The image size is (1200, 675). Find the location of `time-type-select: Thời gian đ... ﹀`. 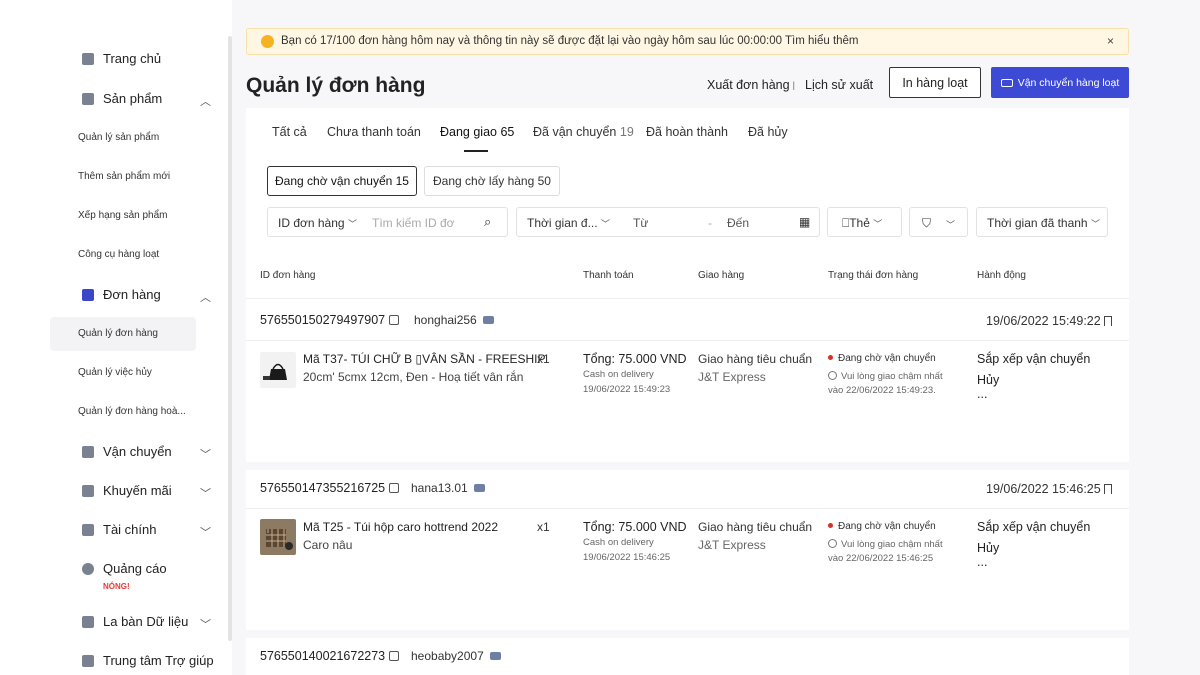

time-type-select: Thời gian đ... ﹀ is located at coordinates (568, 223).